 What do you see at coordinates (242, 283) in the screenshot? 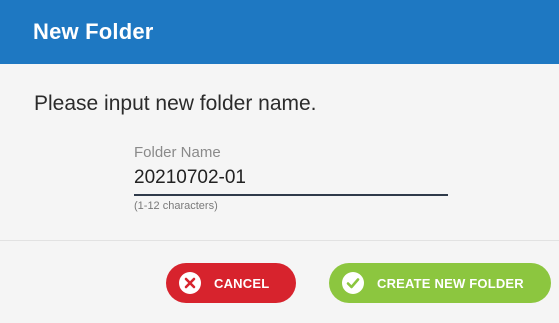
I see `cancel-button-label: CANCEL` at bounding box center [242, 283].